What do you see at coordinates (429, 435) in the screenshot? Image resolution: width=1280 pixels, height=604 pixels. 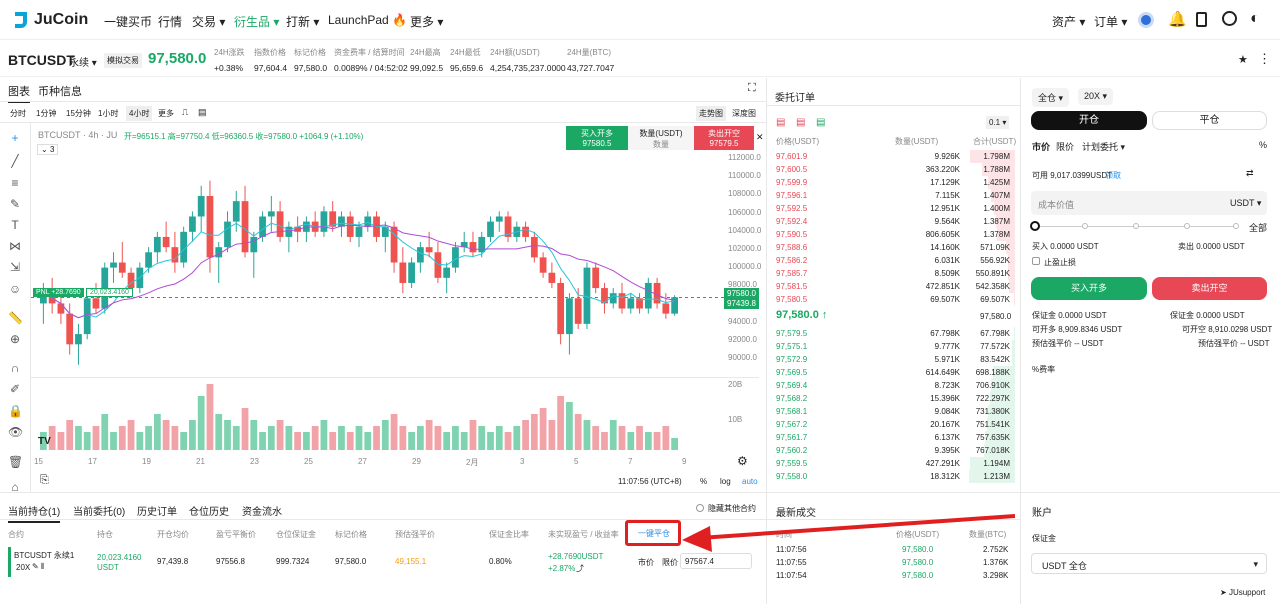 I see `volume-bar` at bounding box center [429, 435].